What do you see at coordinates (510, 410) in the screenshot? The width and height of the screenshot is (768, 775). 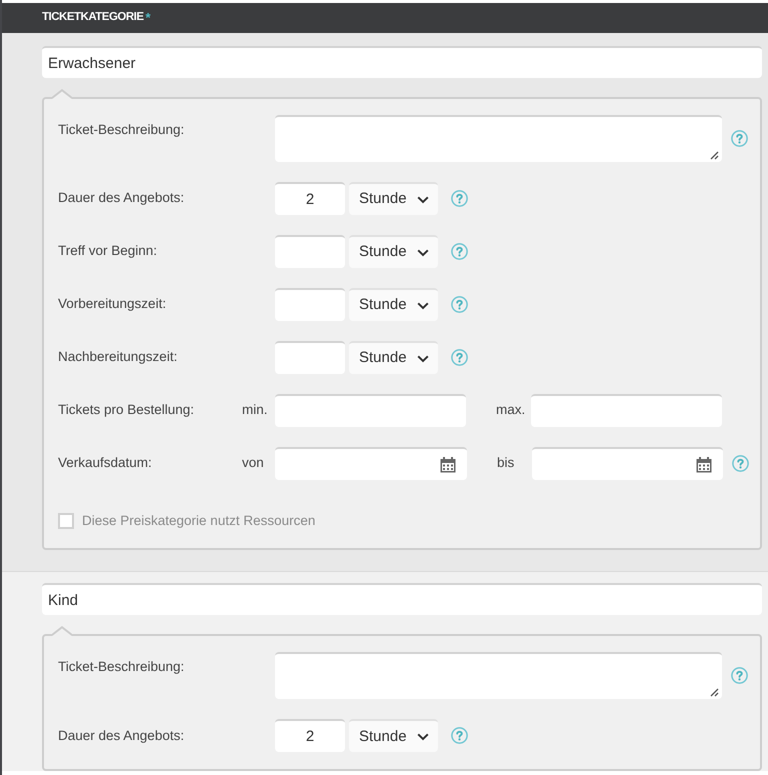 I see `field-sublabel: max.` at bounding box center [510, 410].